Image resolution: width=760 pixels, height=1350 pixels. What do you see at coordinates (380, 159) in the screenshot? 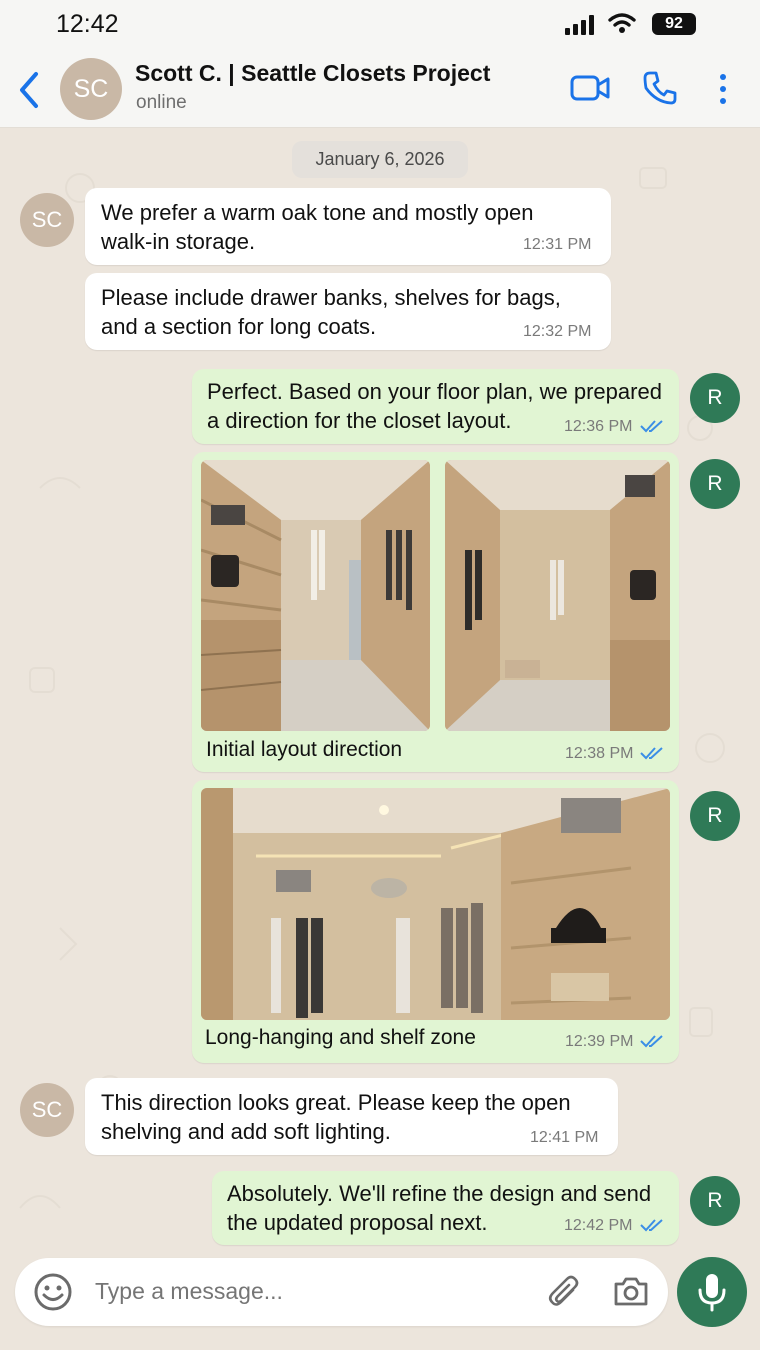
I see `date-separator: January 6, 2026` at bounding box center [380, 159].